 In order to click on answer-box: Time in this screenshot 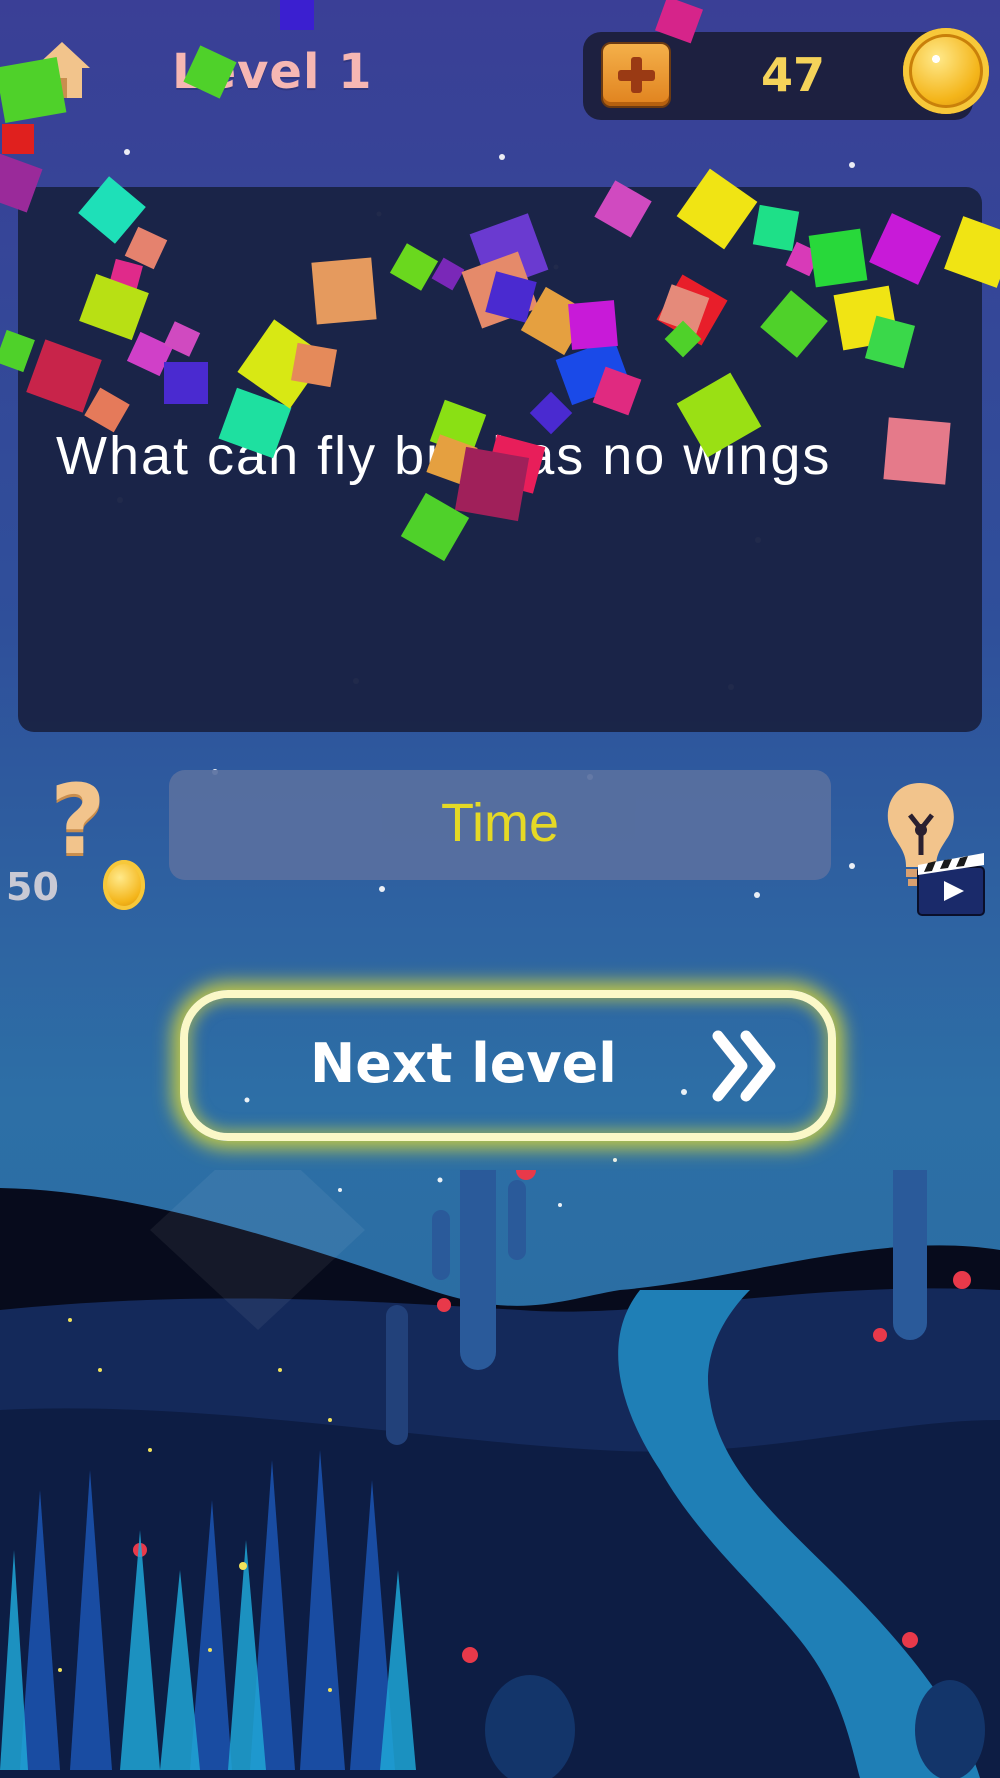, I will do `click(500, 825)`.